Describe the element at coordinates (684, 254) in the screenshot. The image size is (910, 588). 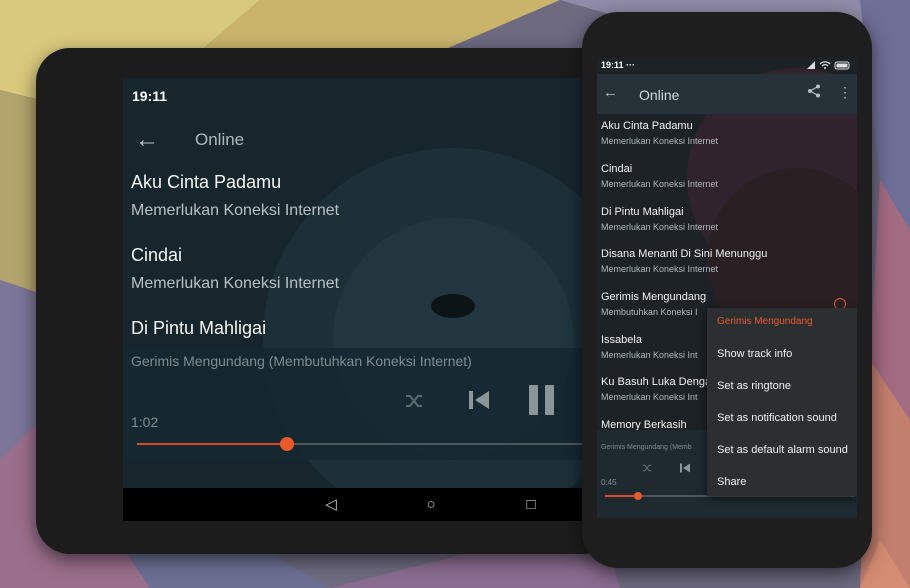
I see `song-title: Disana Menanti Di Sini Menunggu` at that location.